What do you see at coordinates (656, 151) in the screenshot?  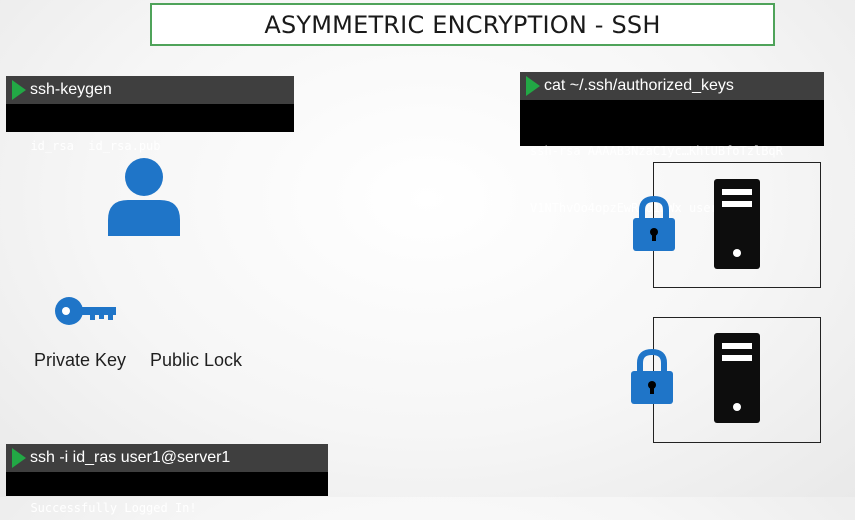 I see `authorized-keys-line-1: ssh-rsa AAAAB3NzaC1yc…KhtUBfoTzlBqR` at bounding box center [656, 151].